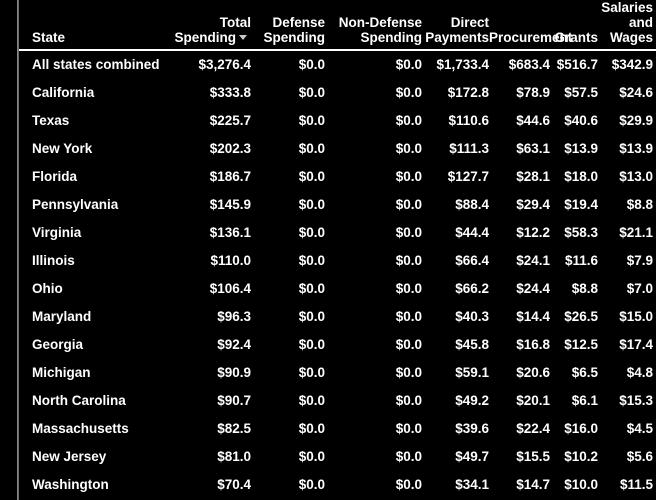  I want to click on cell-salaries-wages: $342.9, so click(627, 64).